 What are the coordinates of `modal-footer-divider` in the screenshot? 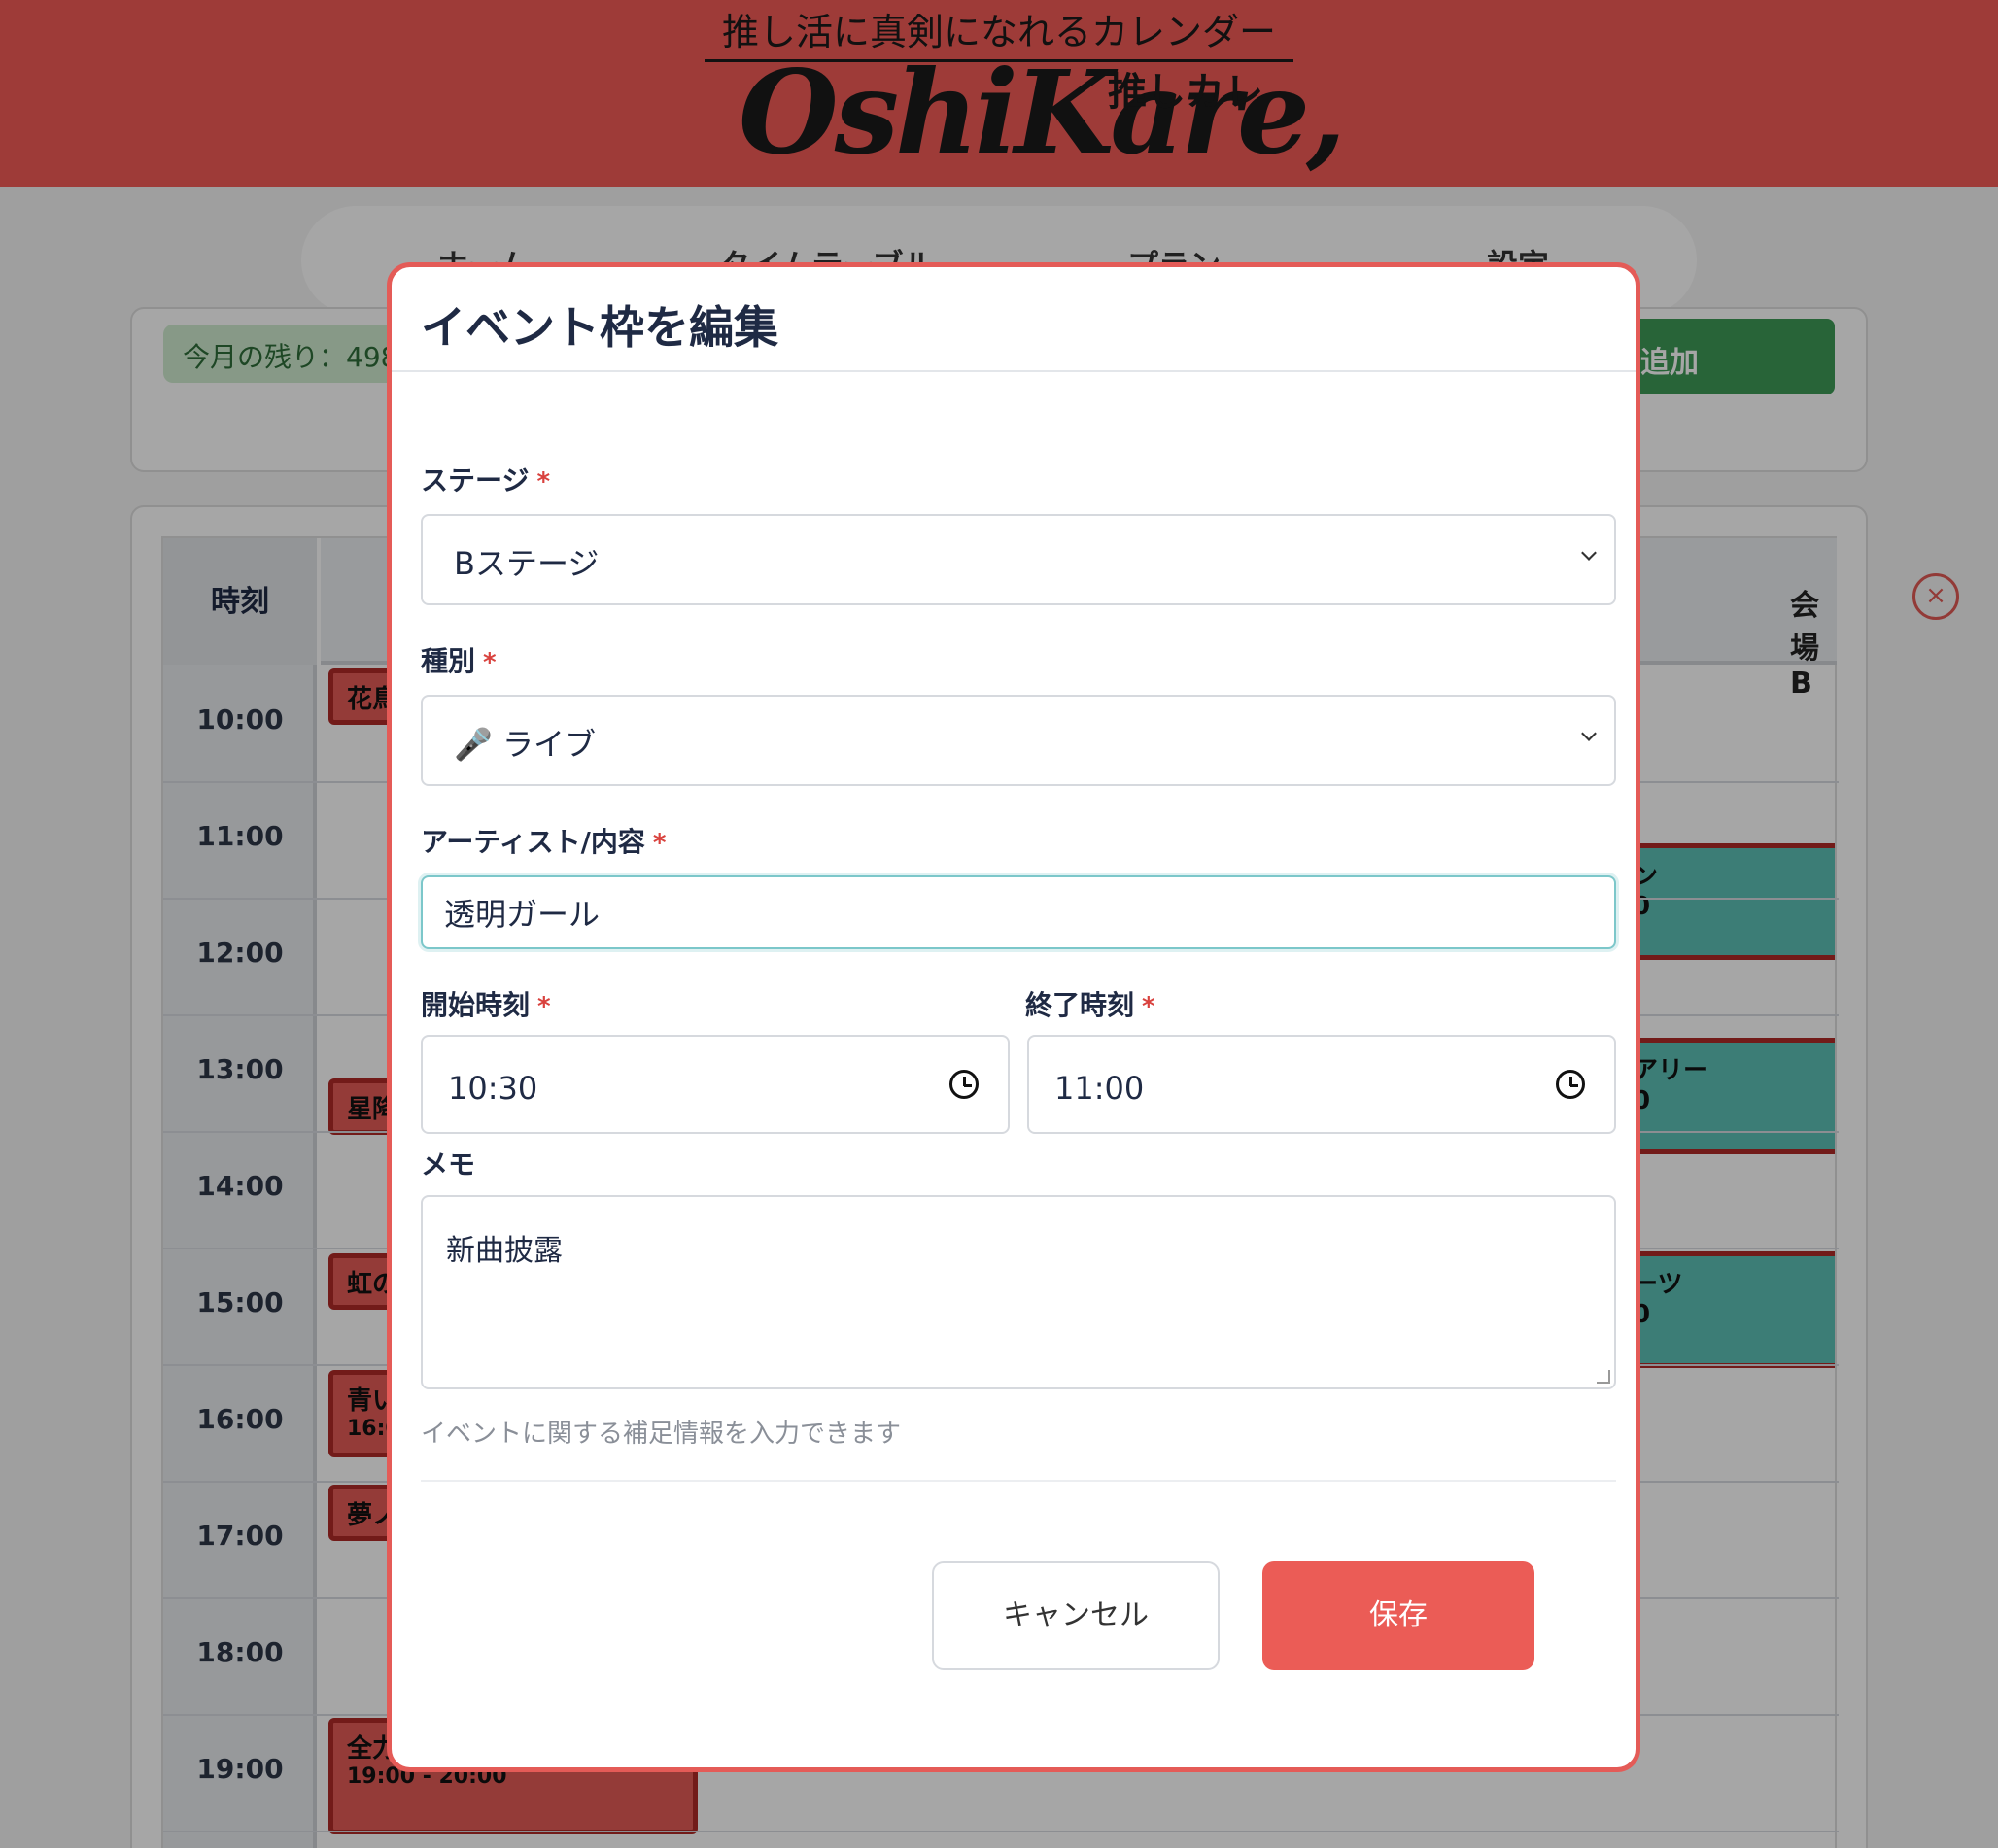 It's located at (1018, 1481).